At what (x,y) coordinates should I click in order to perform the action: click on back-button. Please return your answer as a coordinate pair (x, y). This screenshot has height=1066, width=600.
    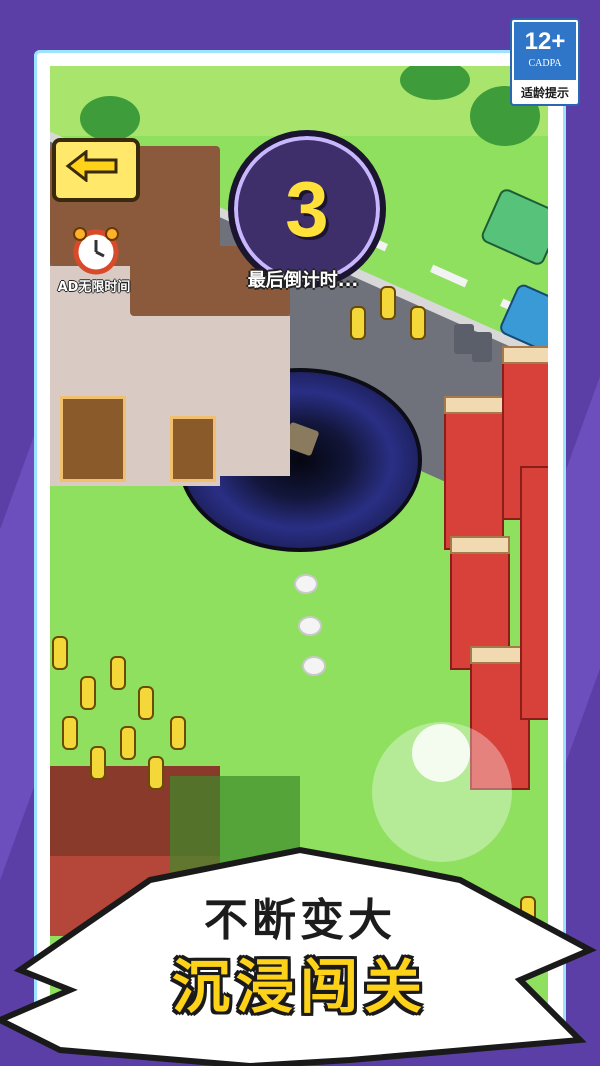
    Looking at the image, I should click on (96, 170).